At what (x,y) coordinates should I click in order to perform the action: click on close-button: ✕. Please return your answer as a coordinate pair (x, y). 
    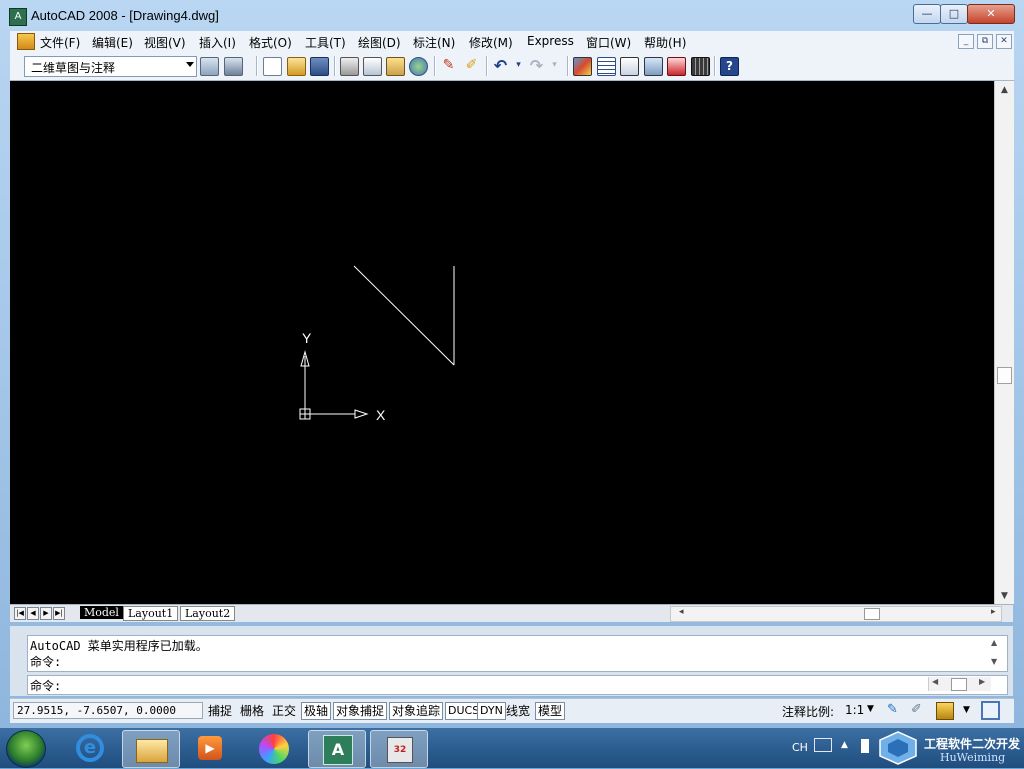
    Looking at the image, I should click on (991, 14).